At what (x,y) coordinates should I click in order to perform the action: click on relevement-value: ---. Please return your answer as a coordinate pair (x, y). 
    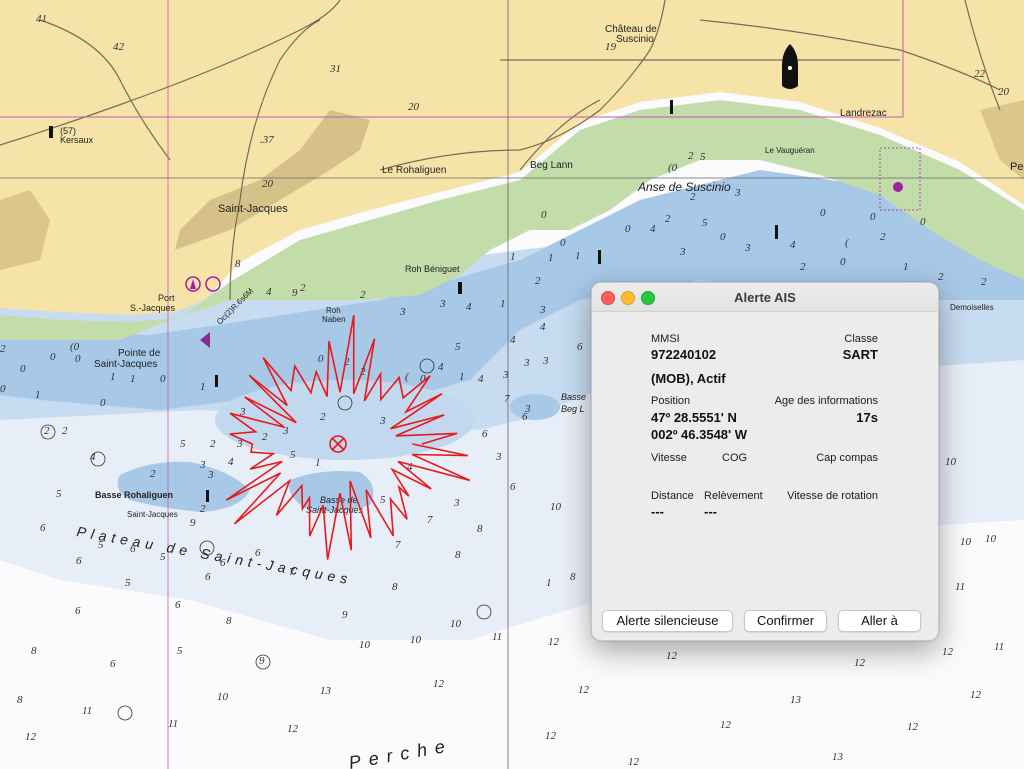
    Looking at the image, I should click on (710, 511).